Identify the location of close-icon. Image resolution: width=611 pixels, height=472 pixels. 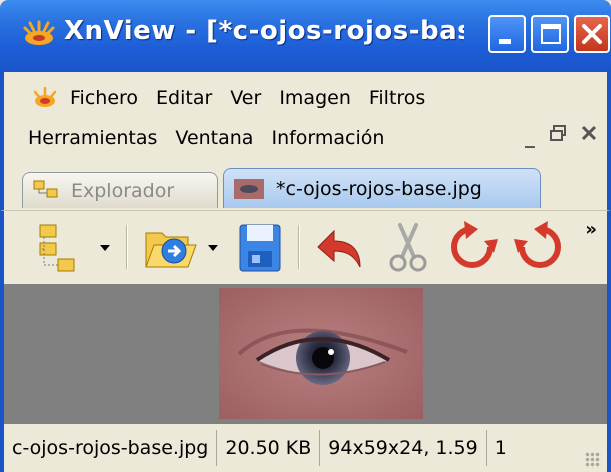
(592, 34).